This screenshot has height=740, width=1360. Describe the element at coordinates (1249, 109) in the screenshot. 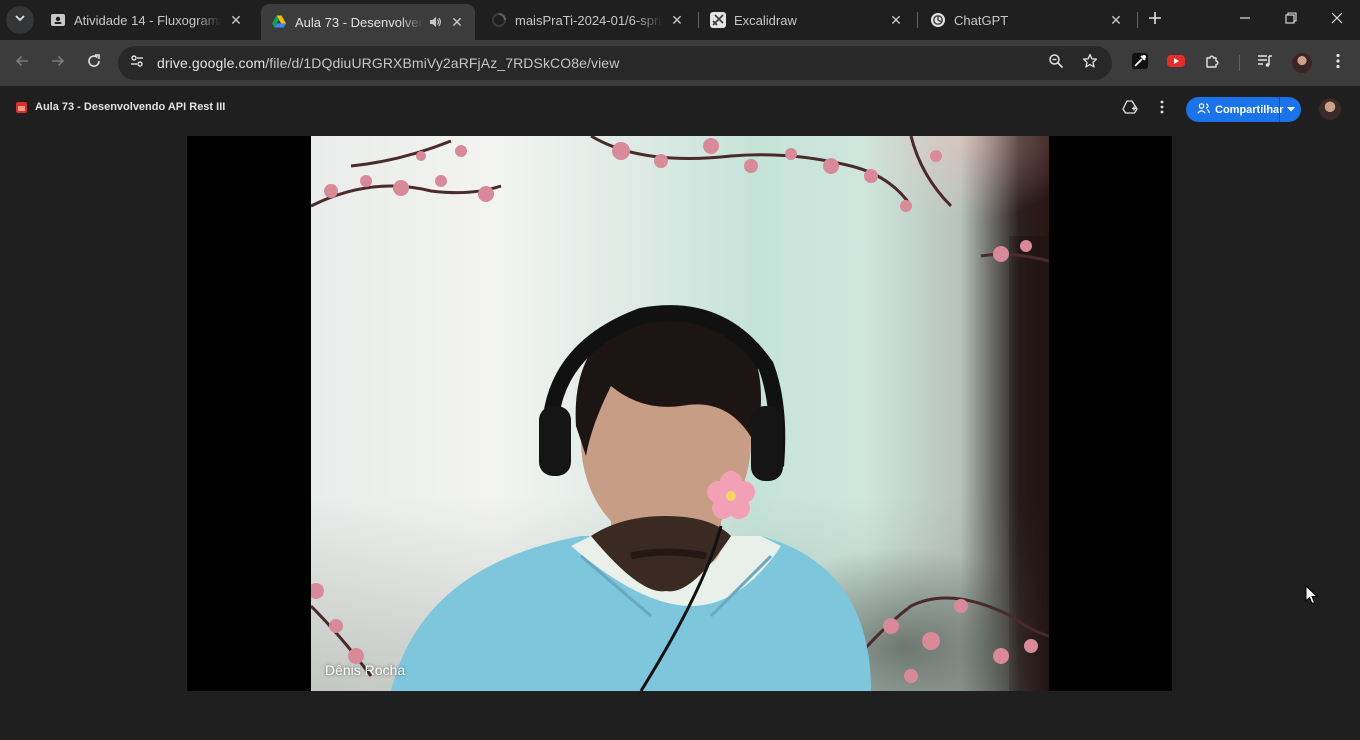

I see `share-button-label: Compartilhar` at that location.